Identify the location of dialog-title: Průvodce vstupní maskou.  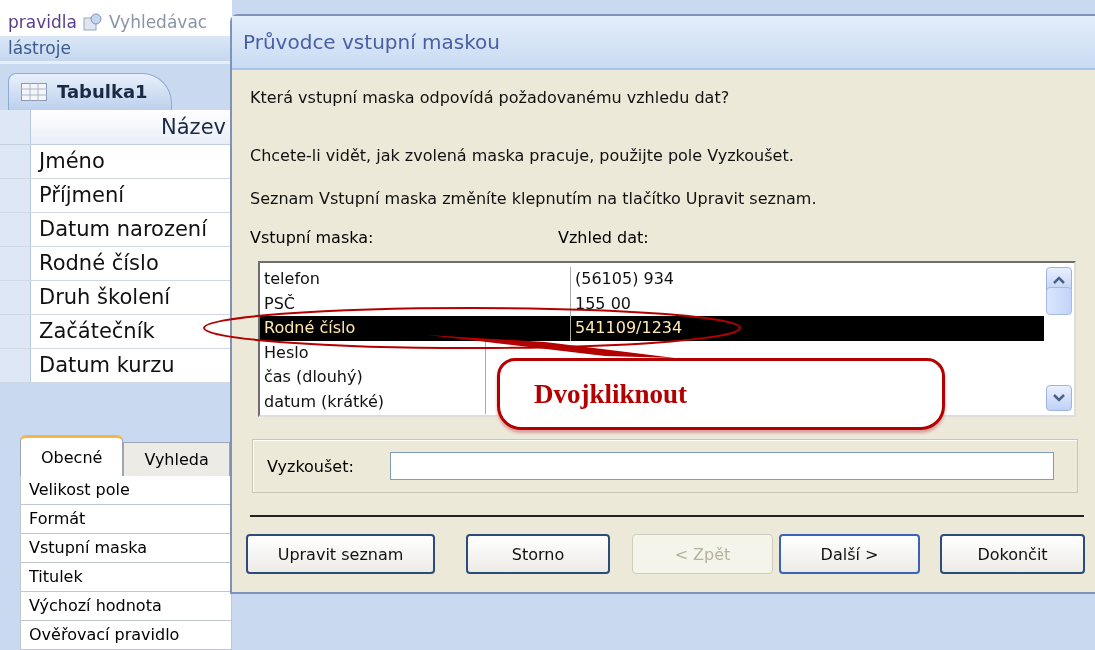
(372, 42).